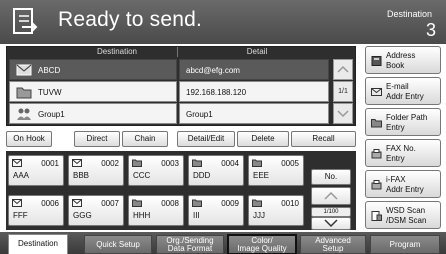 The image size is (446, 254). I want to click on status-title: Ready to send., so click(130, 19).